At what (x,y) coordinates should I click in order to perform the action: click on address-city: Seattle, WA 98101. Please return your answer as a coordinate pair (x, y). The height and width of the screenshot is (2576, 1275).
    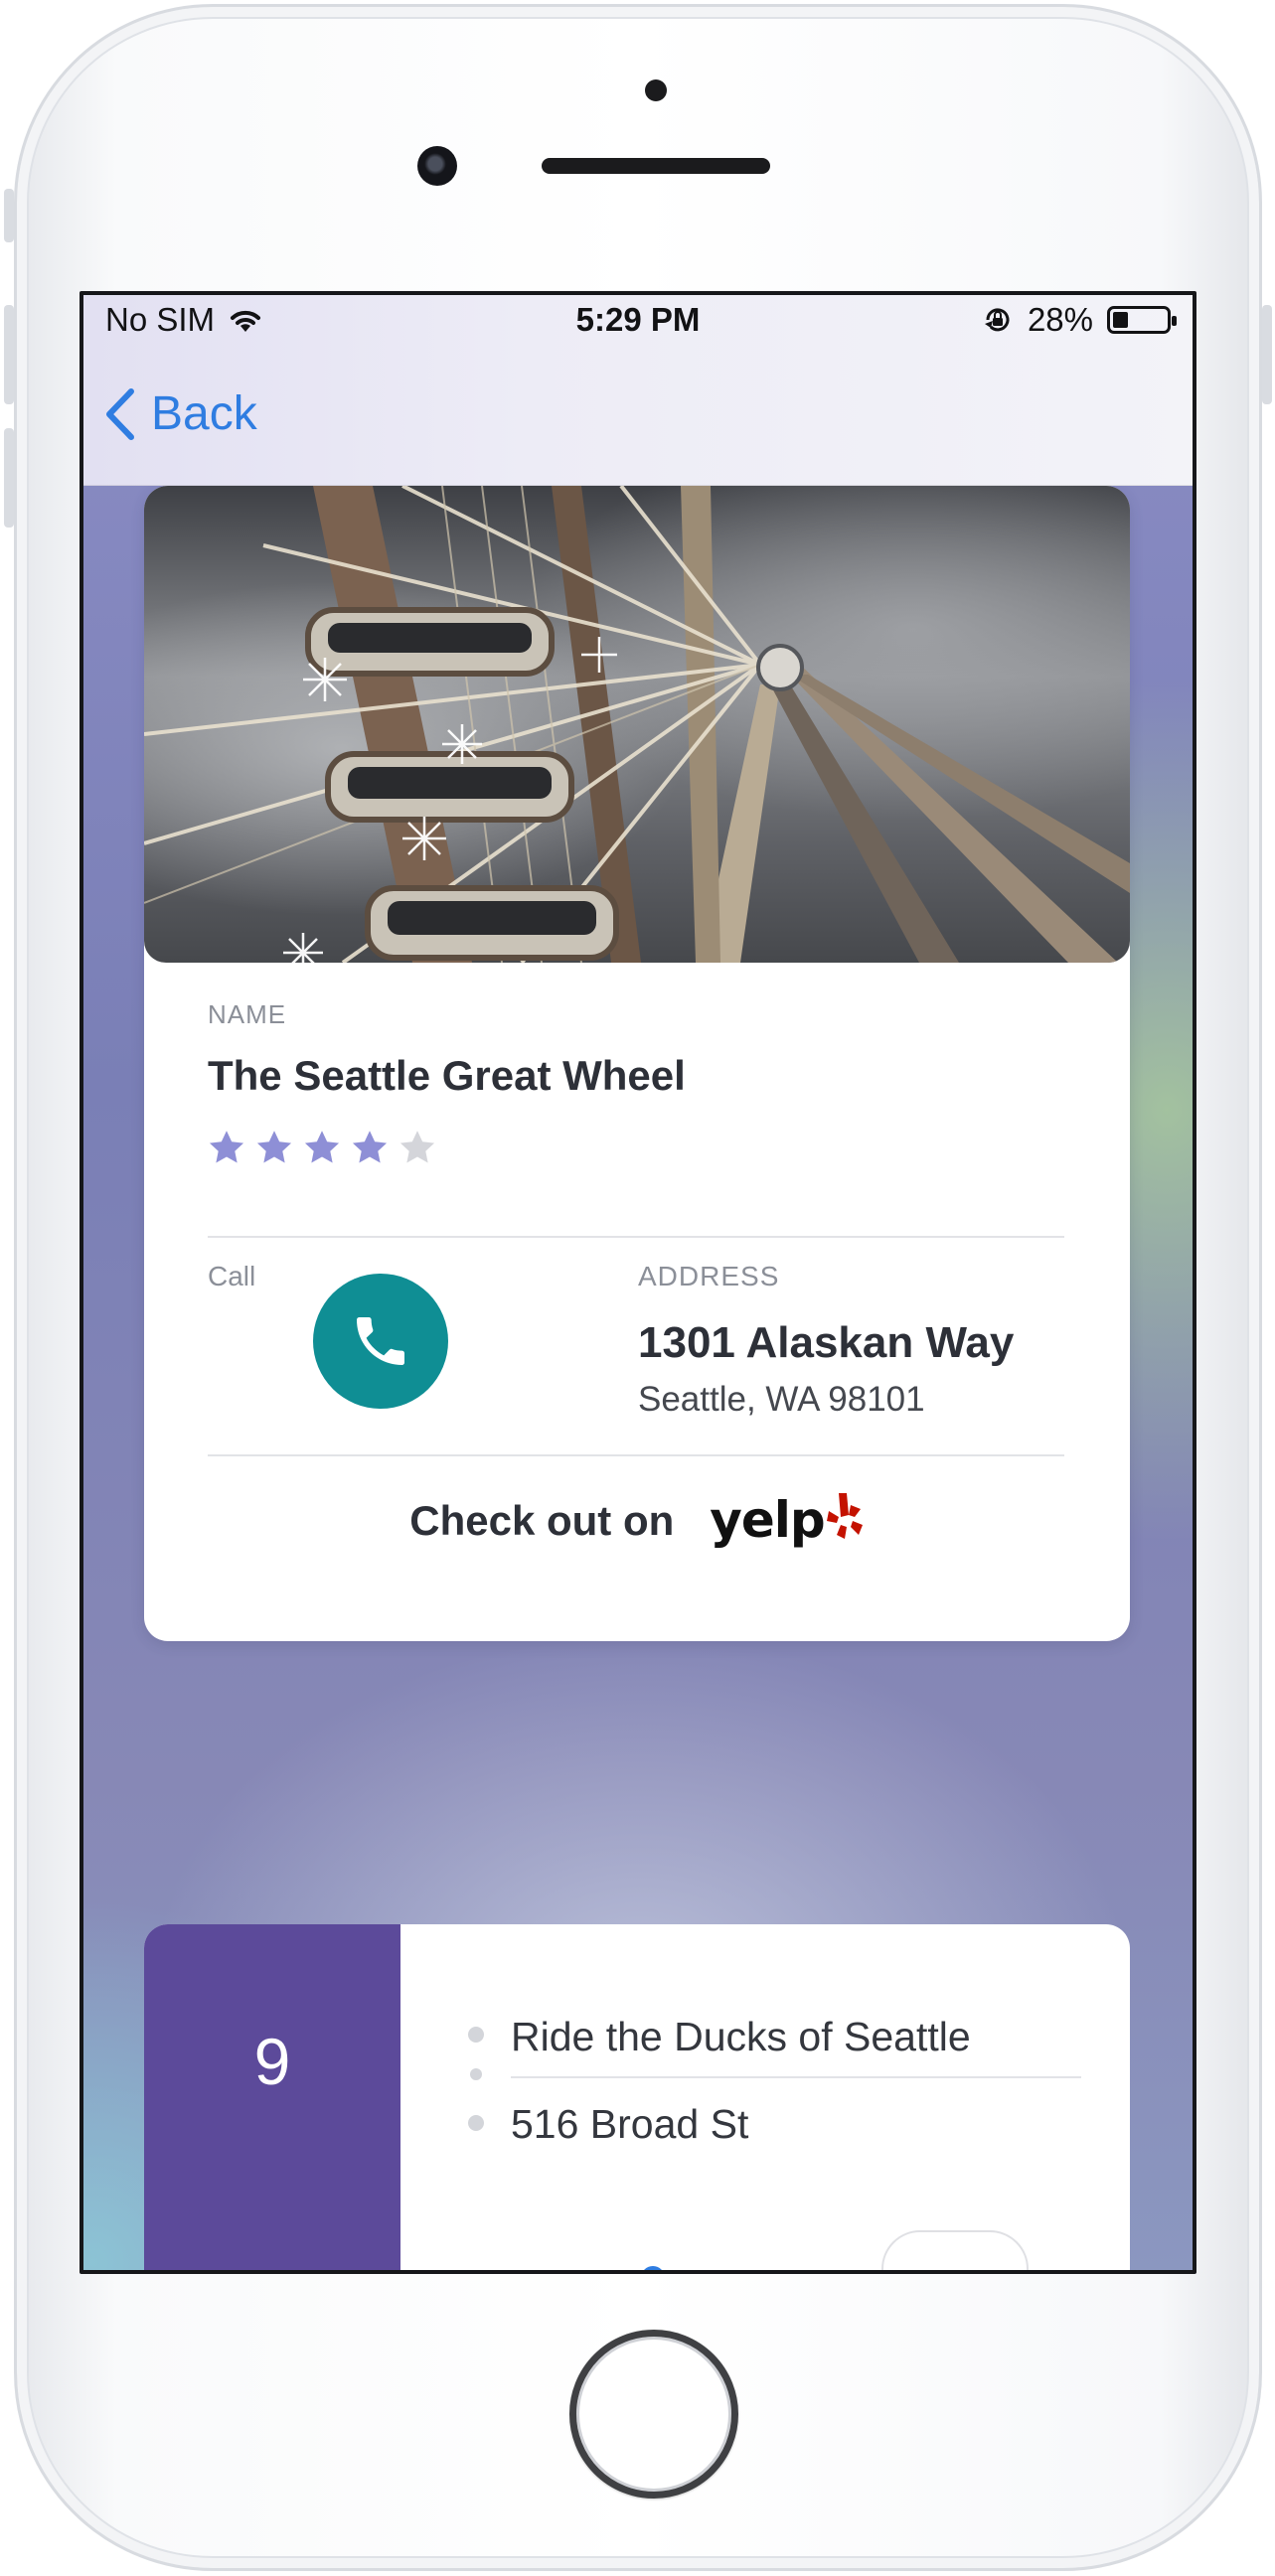
    Looking at the image, I should click on (782, 1399).